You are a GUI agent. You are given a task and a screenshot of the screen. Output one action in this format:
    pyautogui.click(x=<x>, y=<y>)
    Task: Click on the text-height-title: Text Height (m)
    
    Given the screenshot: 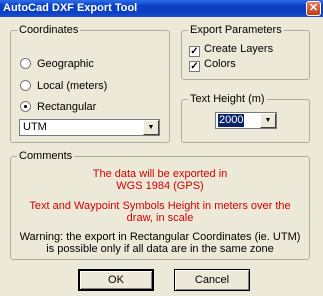 What is the action you would take?
    pyautogui.click(x=227, y=99)
    